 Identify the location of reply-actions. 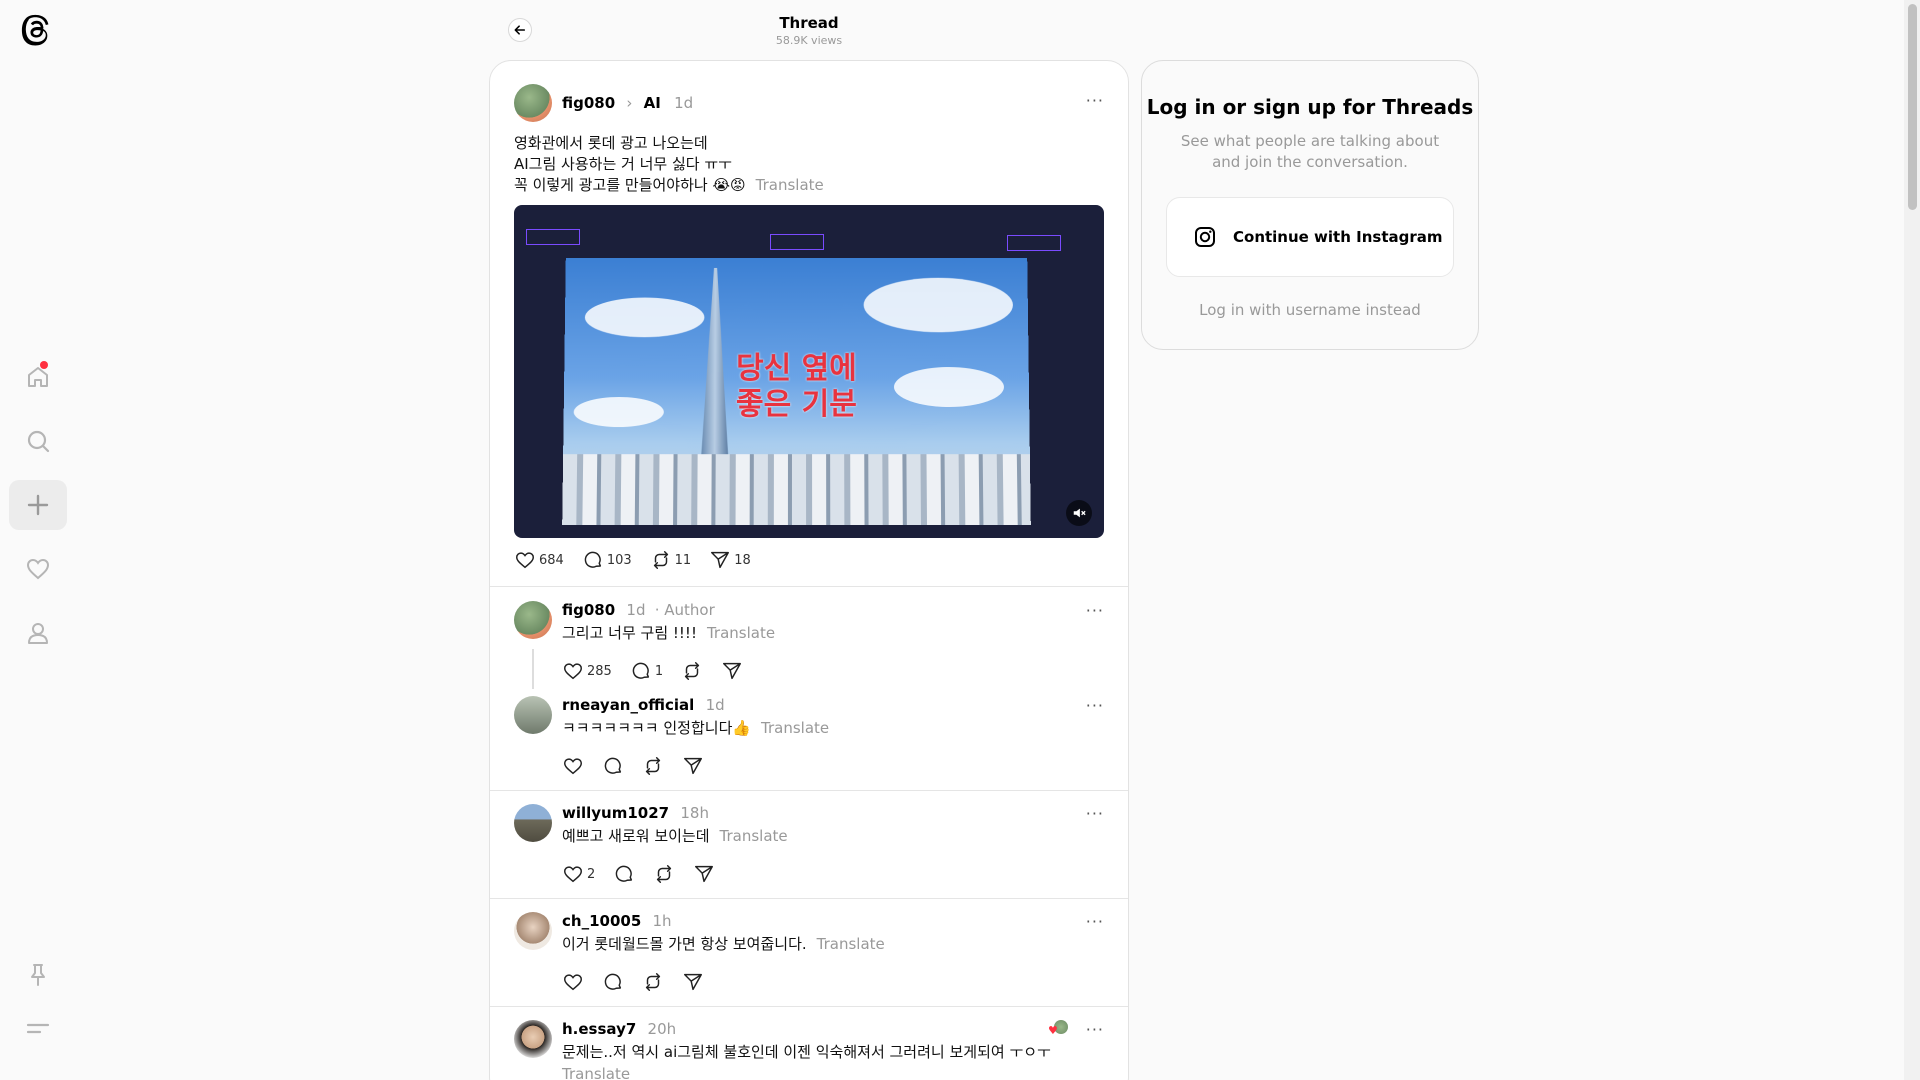
(642, 982).